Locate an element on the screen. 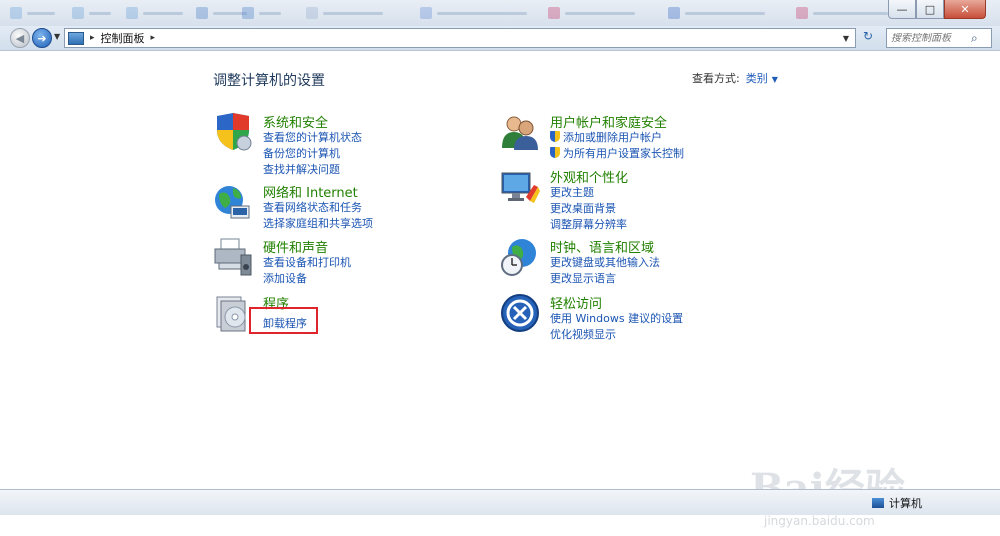 The width and height of the screenshot is (1000, 536). recent-pages-dropdown: ▼ is located at coordinates (57, 36).